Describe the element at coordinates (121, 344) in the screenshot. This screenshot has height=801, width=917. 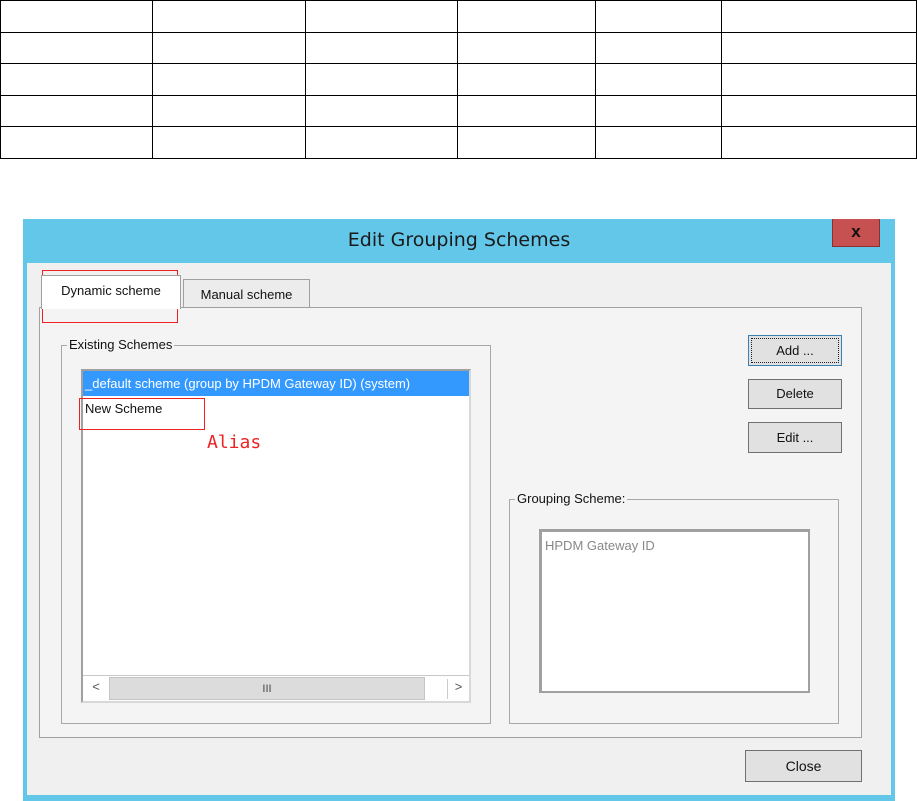
I see `existing-schemes-label: Existing Schemes` at that location.